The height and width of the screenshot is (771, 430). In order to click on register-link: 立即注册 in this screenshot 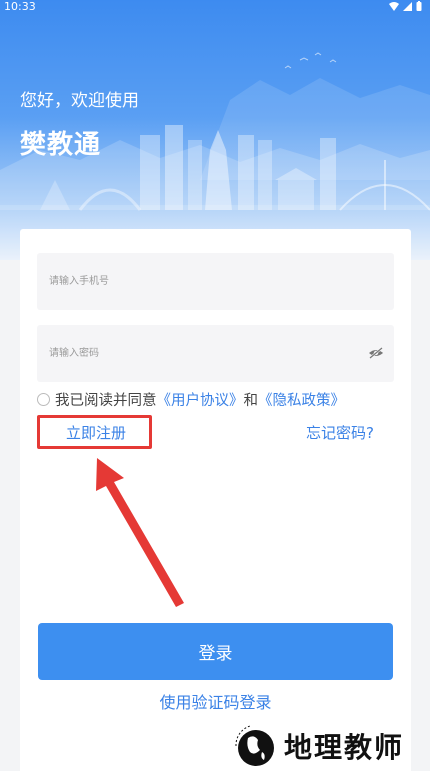, I will do `click(96, 432)`.